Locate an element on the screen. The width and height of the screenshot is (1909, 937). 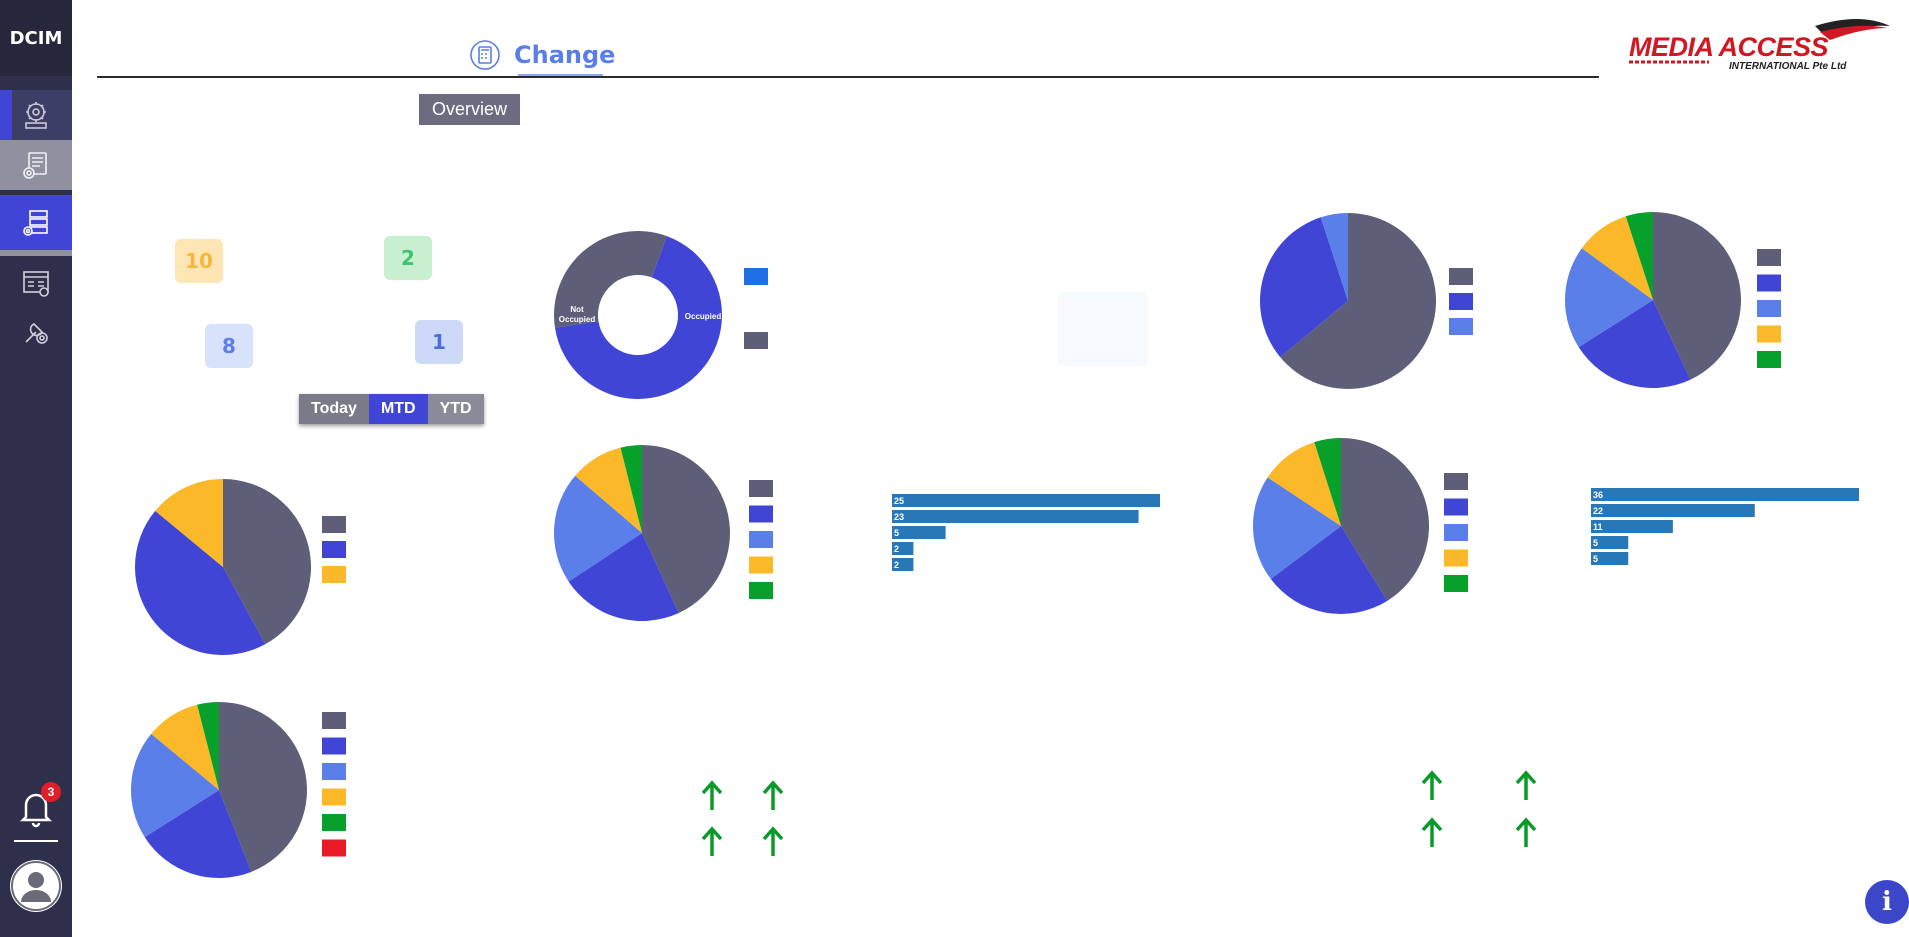
overview-button: Overview is located at coordinates (469, 109).